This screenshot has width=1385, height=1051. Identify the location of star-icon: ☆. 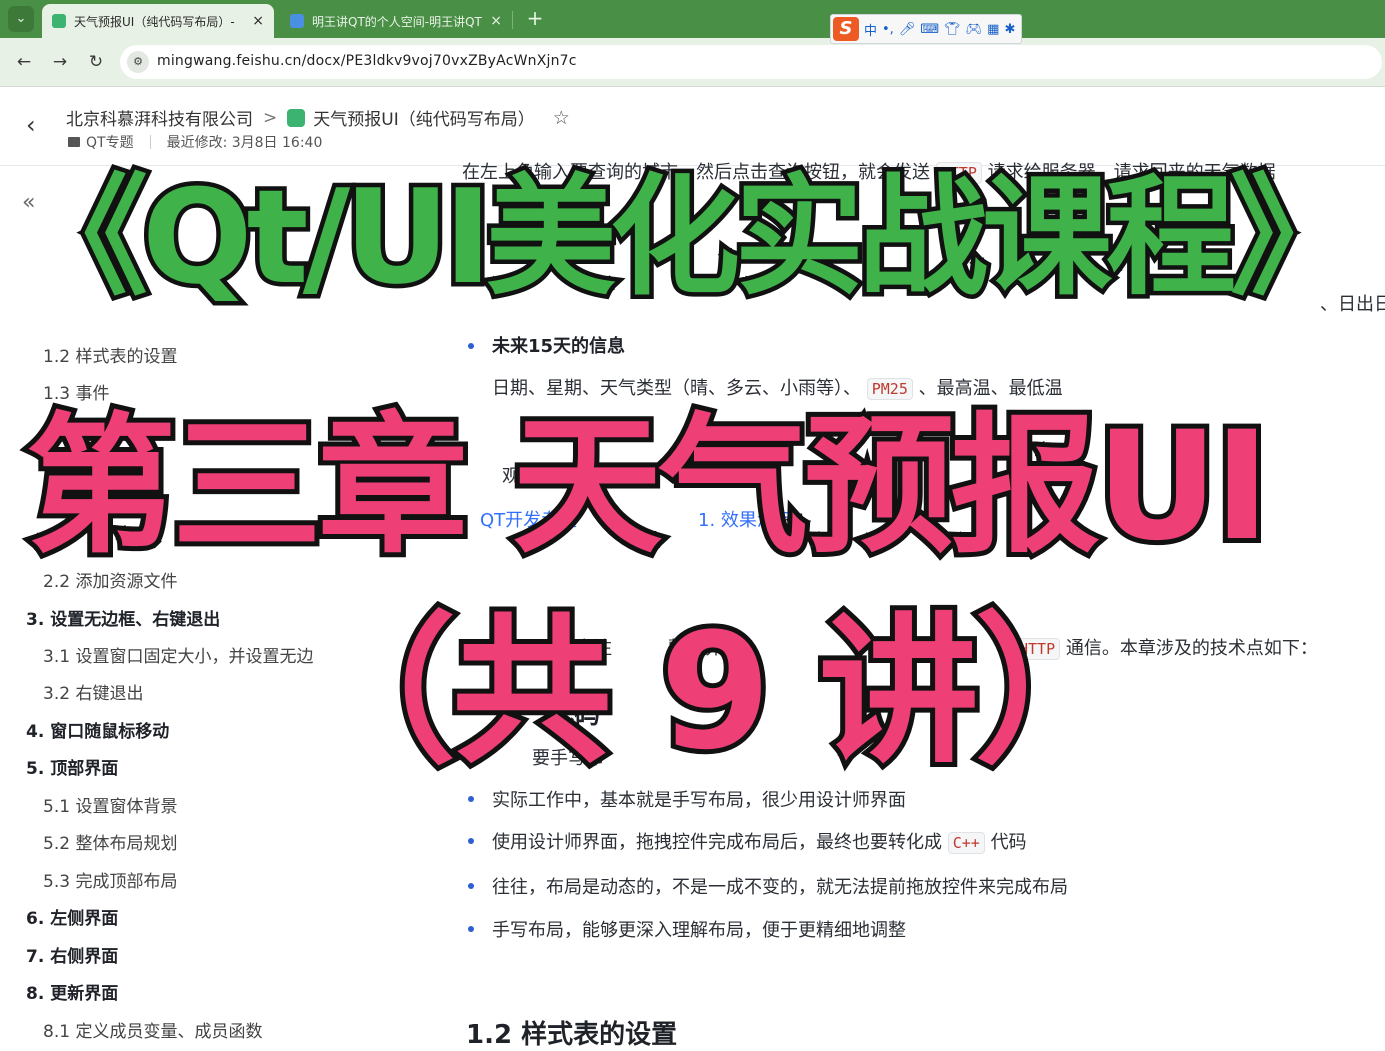
(561, 118).